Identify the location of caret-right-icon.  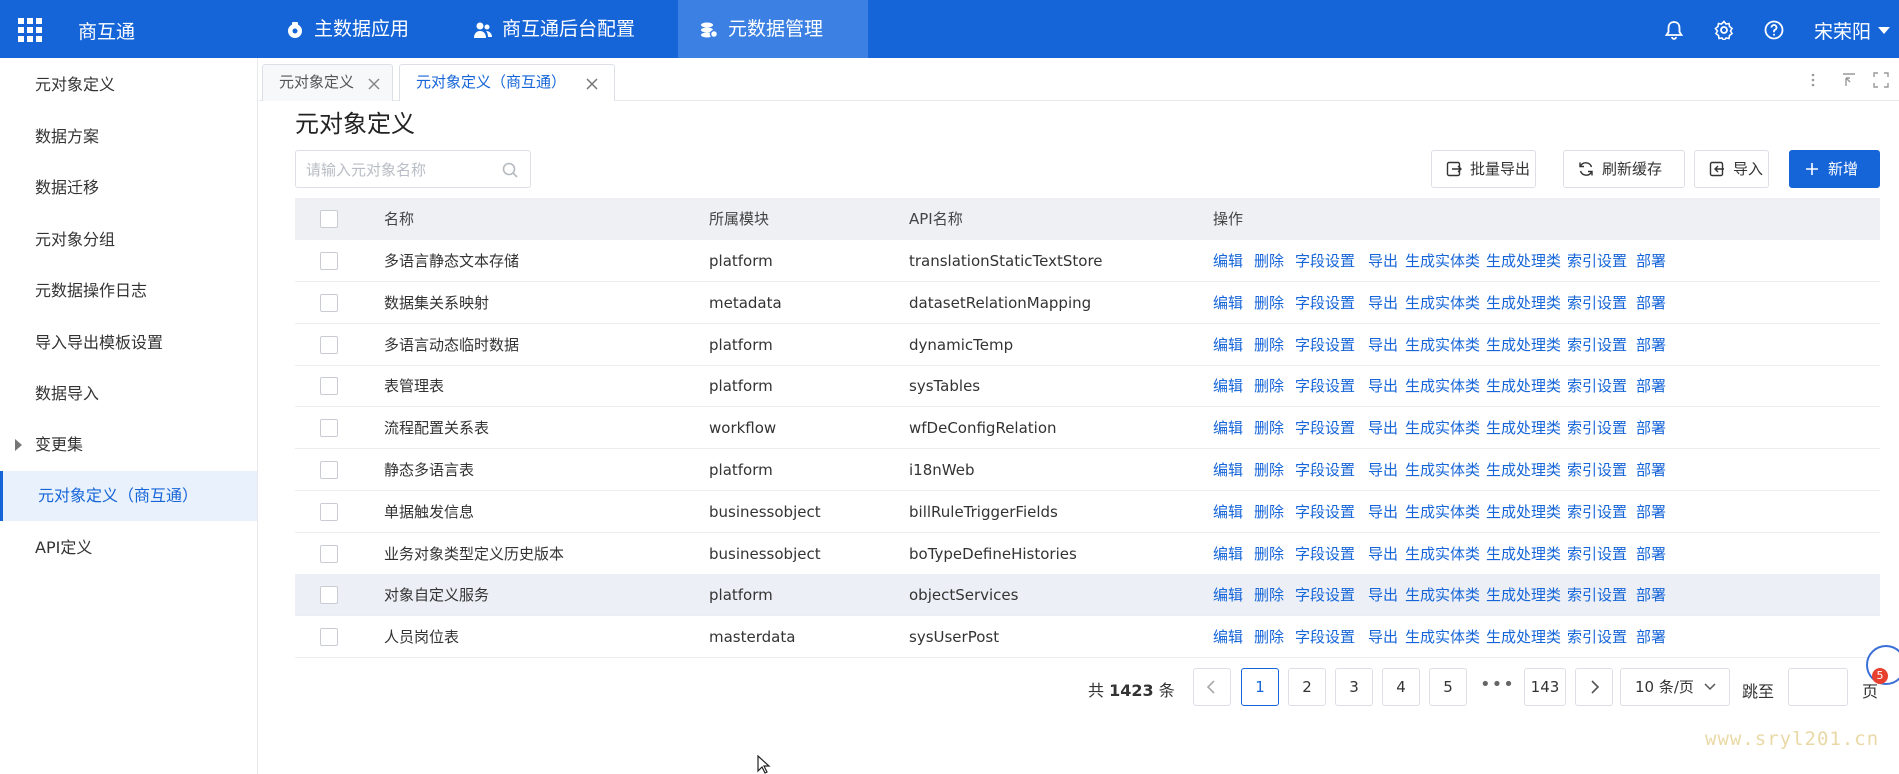
(18, 445).